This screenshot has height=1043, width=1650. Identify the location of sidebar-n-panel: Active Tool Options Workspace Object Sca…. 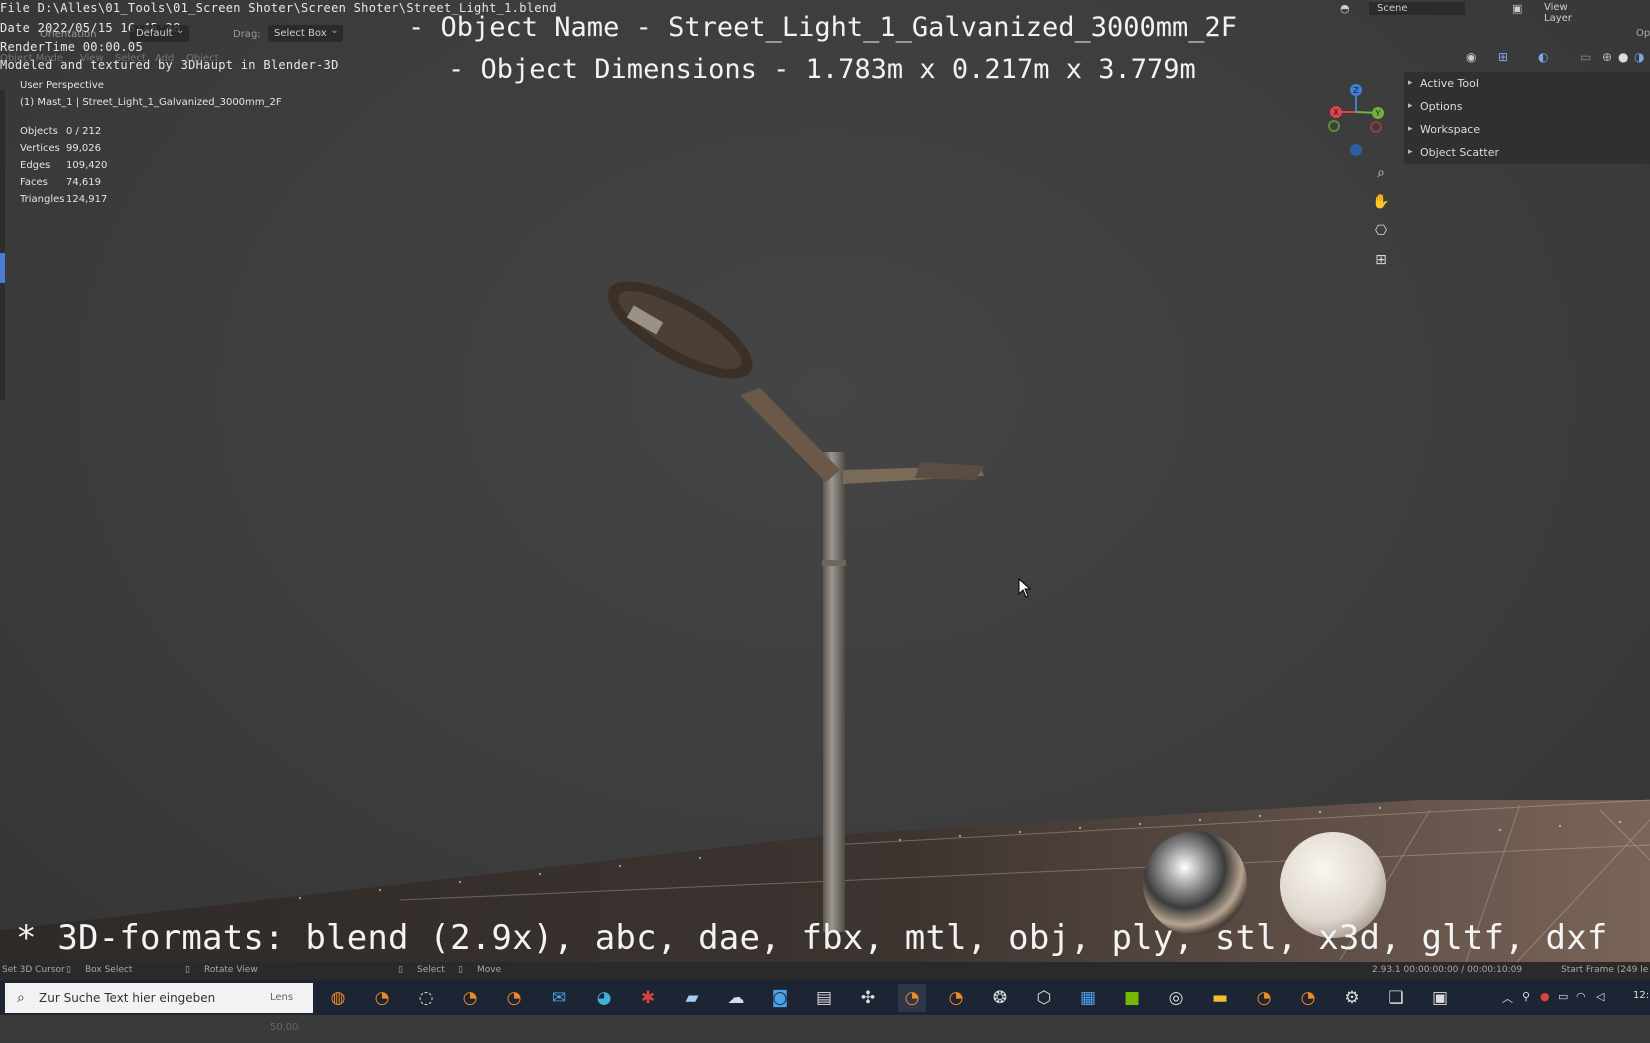
(1527, 118).